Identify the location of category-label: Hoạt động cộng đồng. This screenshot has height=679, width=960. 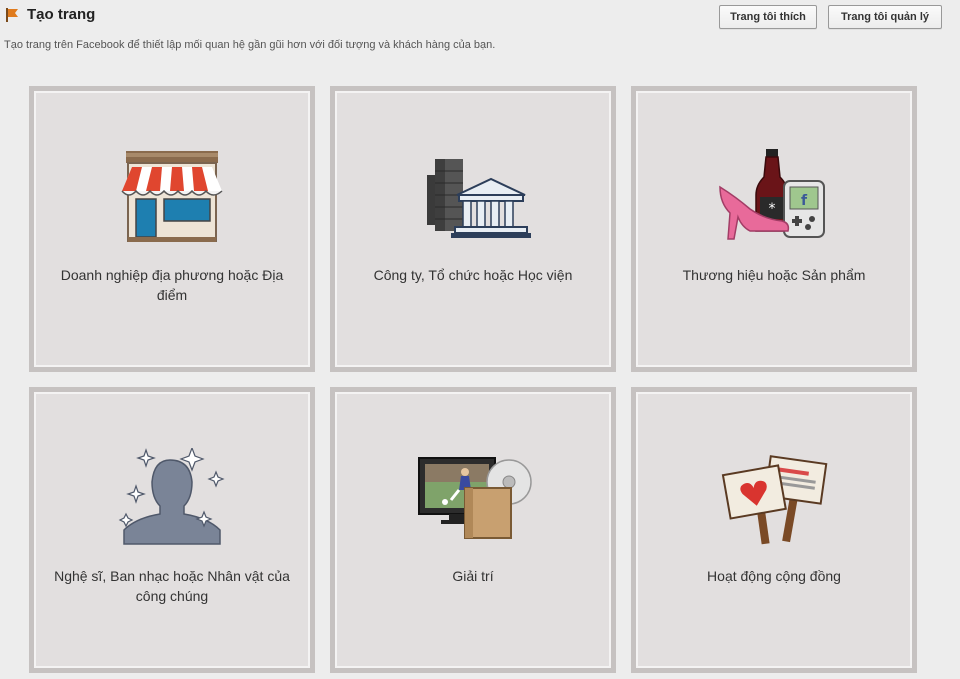
(774, 576).